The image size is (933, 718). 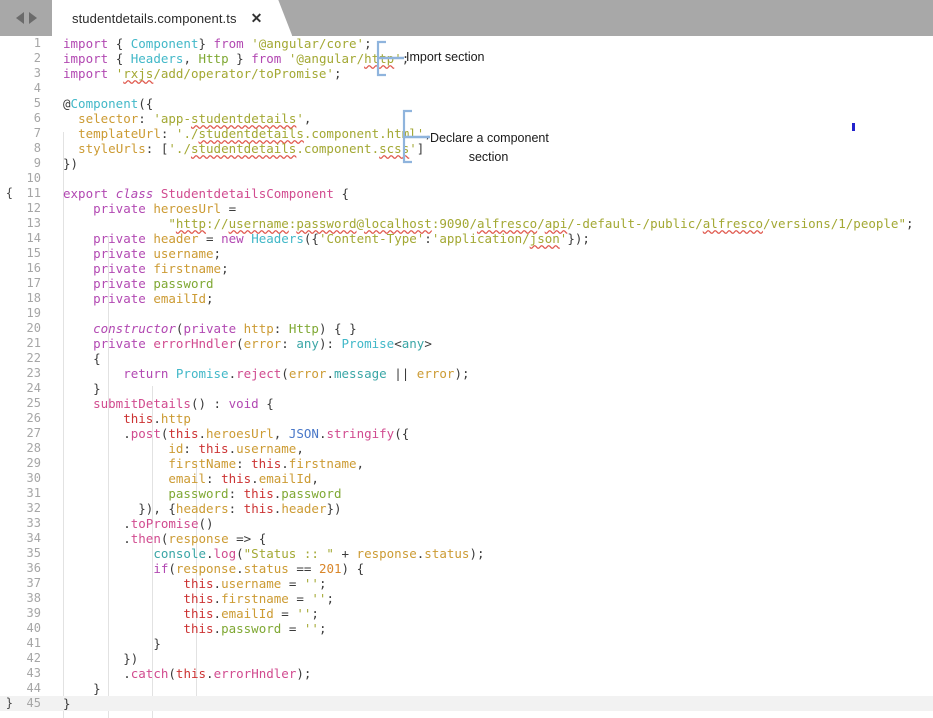 What do you see at coordinates (489, 283) in the screenshot?
I see `line-content: private password` at bounding box center [489, 283].